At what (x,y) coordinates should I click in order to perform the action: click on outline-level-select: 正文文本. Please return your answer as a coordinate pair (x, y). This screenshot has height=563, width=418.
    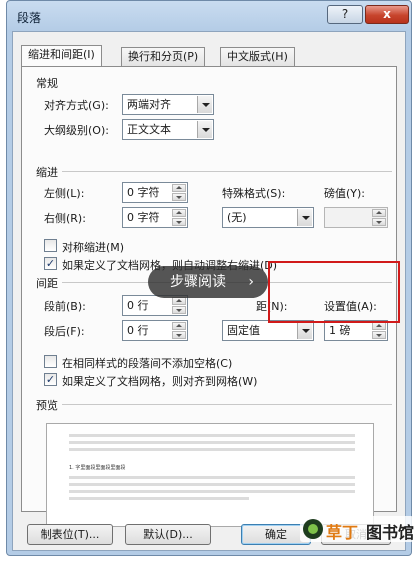
    Looking at the image, I should click on (168, 129).